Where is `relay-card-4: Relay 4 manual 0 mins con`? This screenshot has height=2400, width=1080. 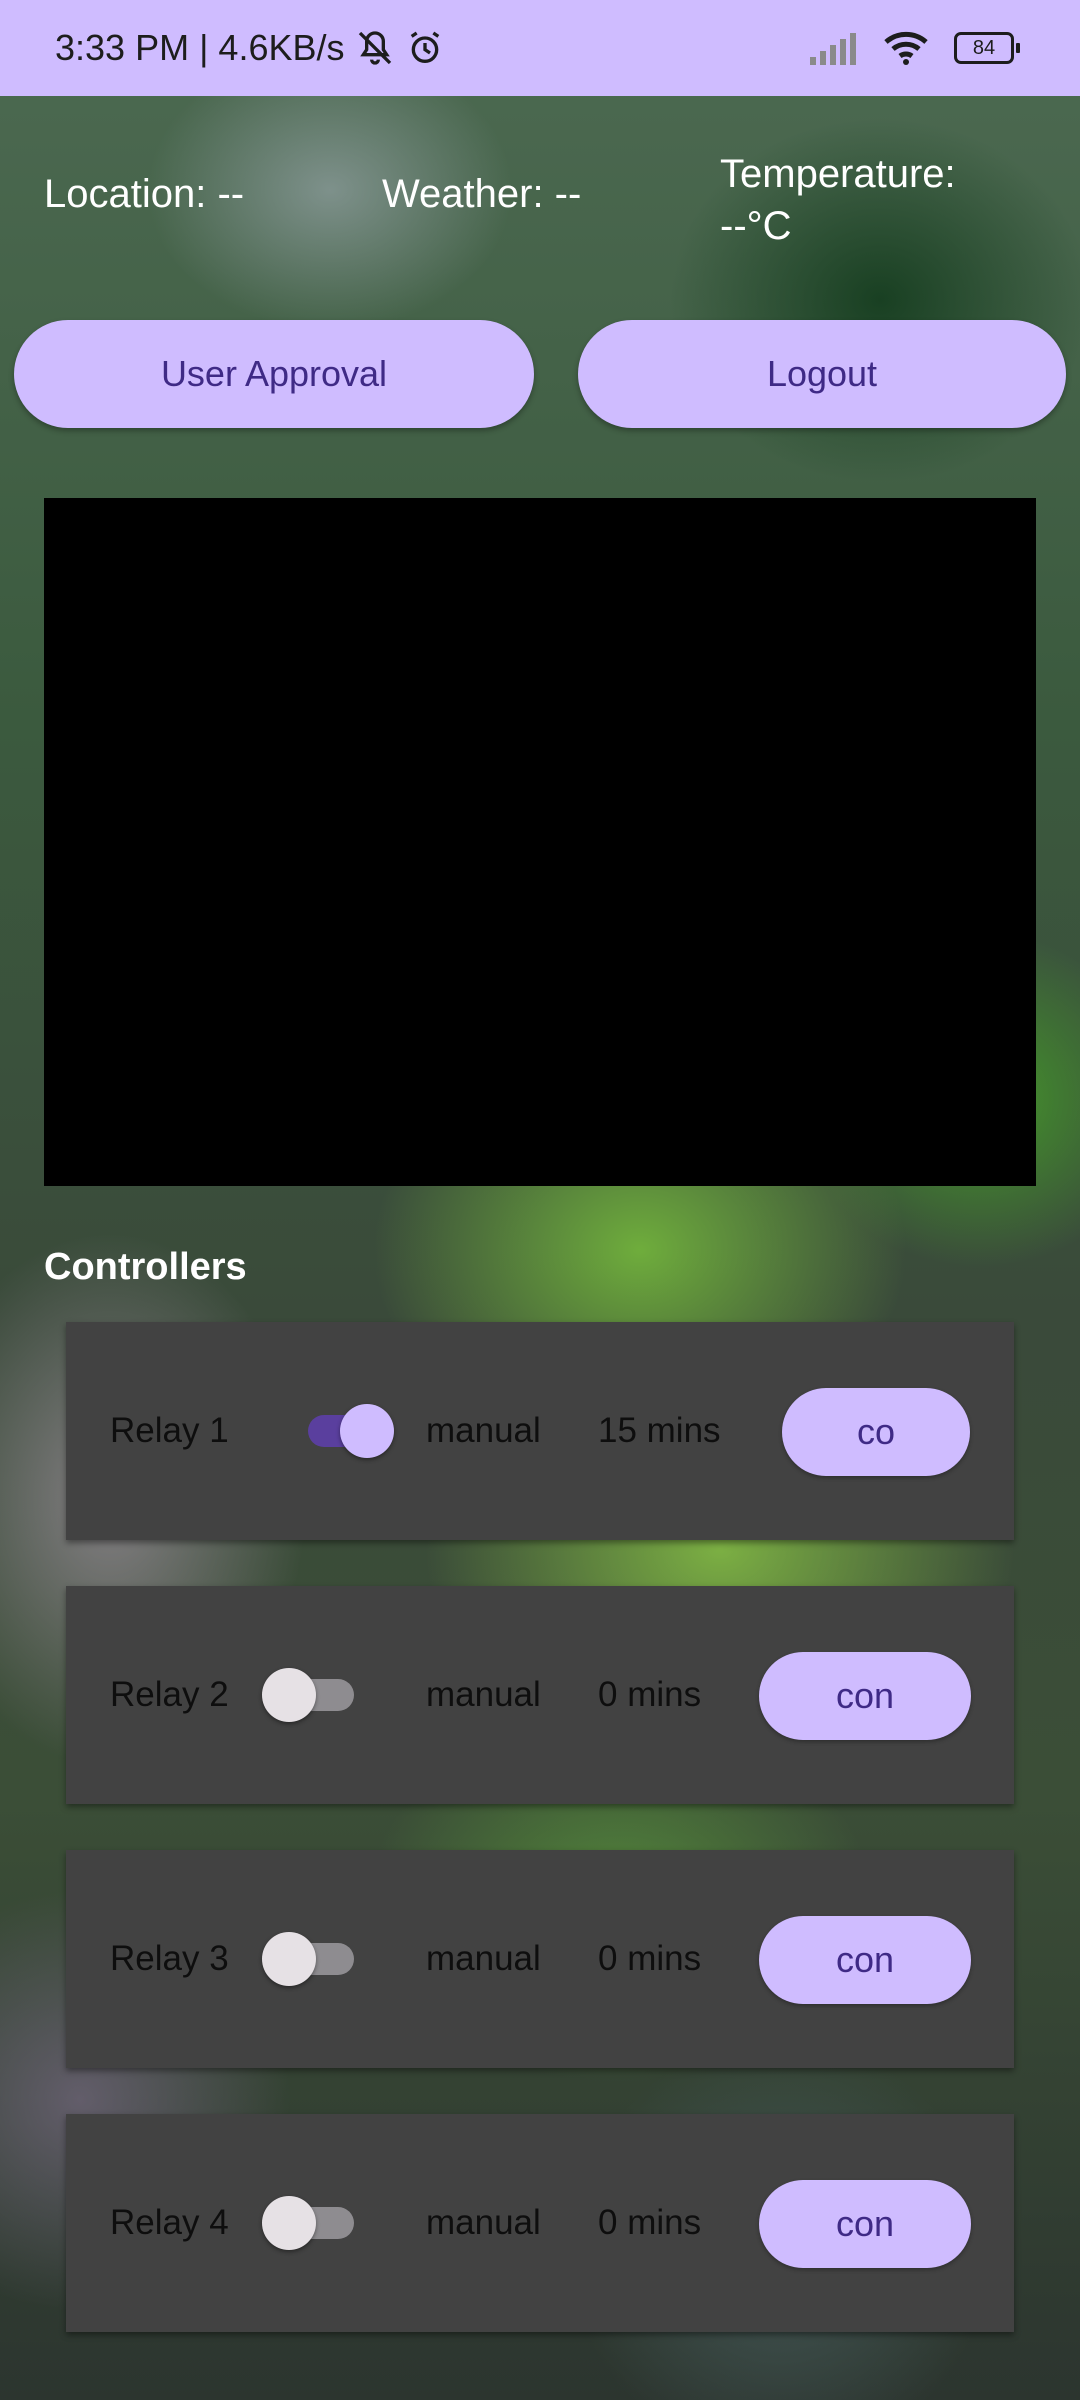 relay-card-4: Relay 4 manual 0 mins con is located at coordinates (540, 2223).